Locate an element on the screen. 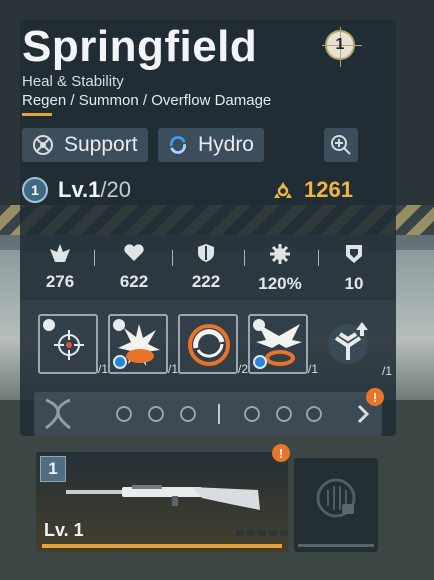  level-row: 1 Lv.1/20 1261 is located at coordinates (190, 190).